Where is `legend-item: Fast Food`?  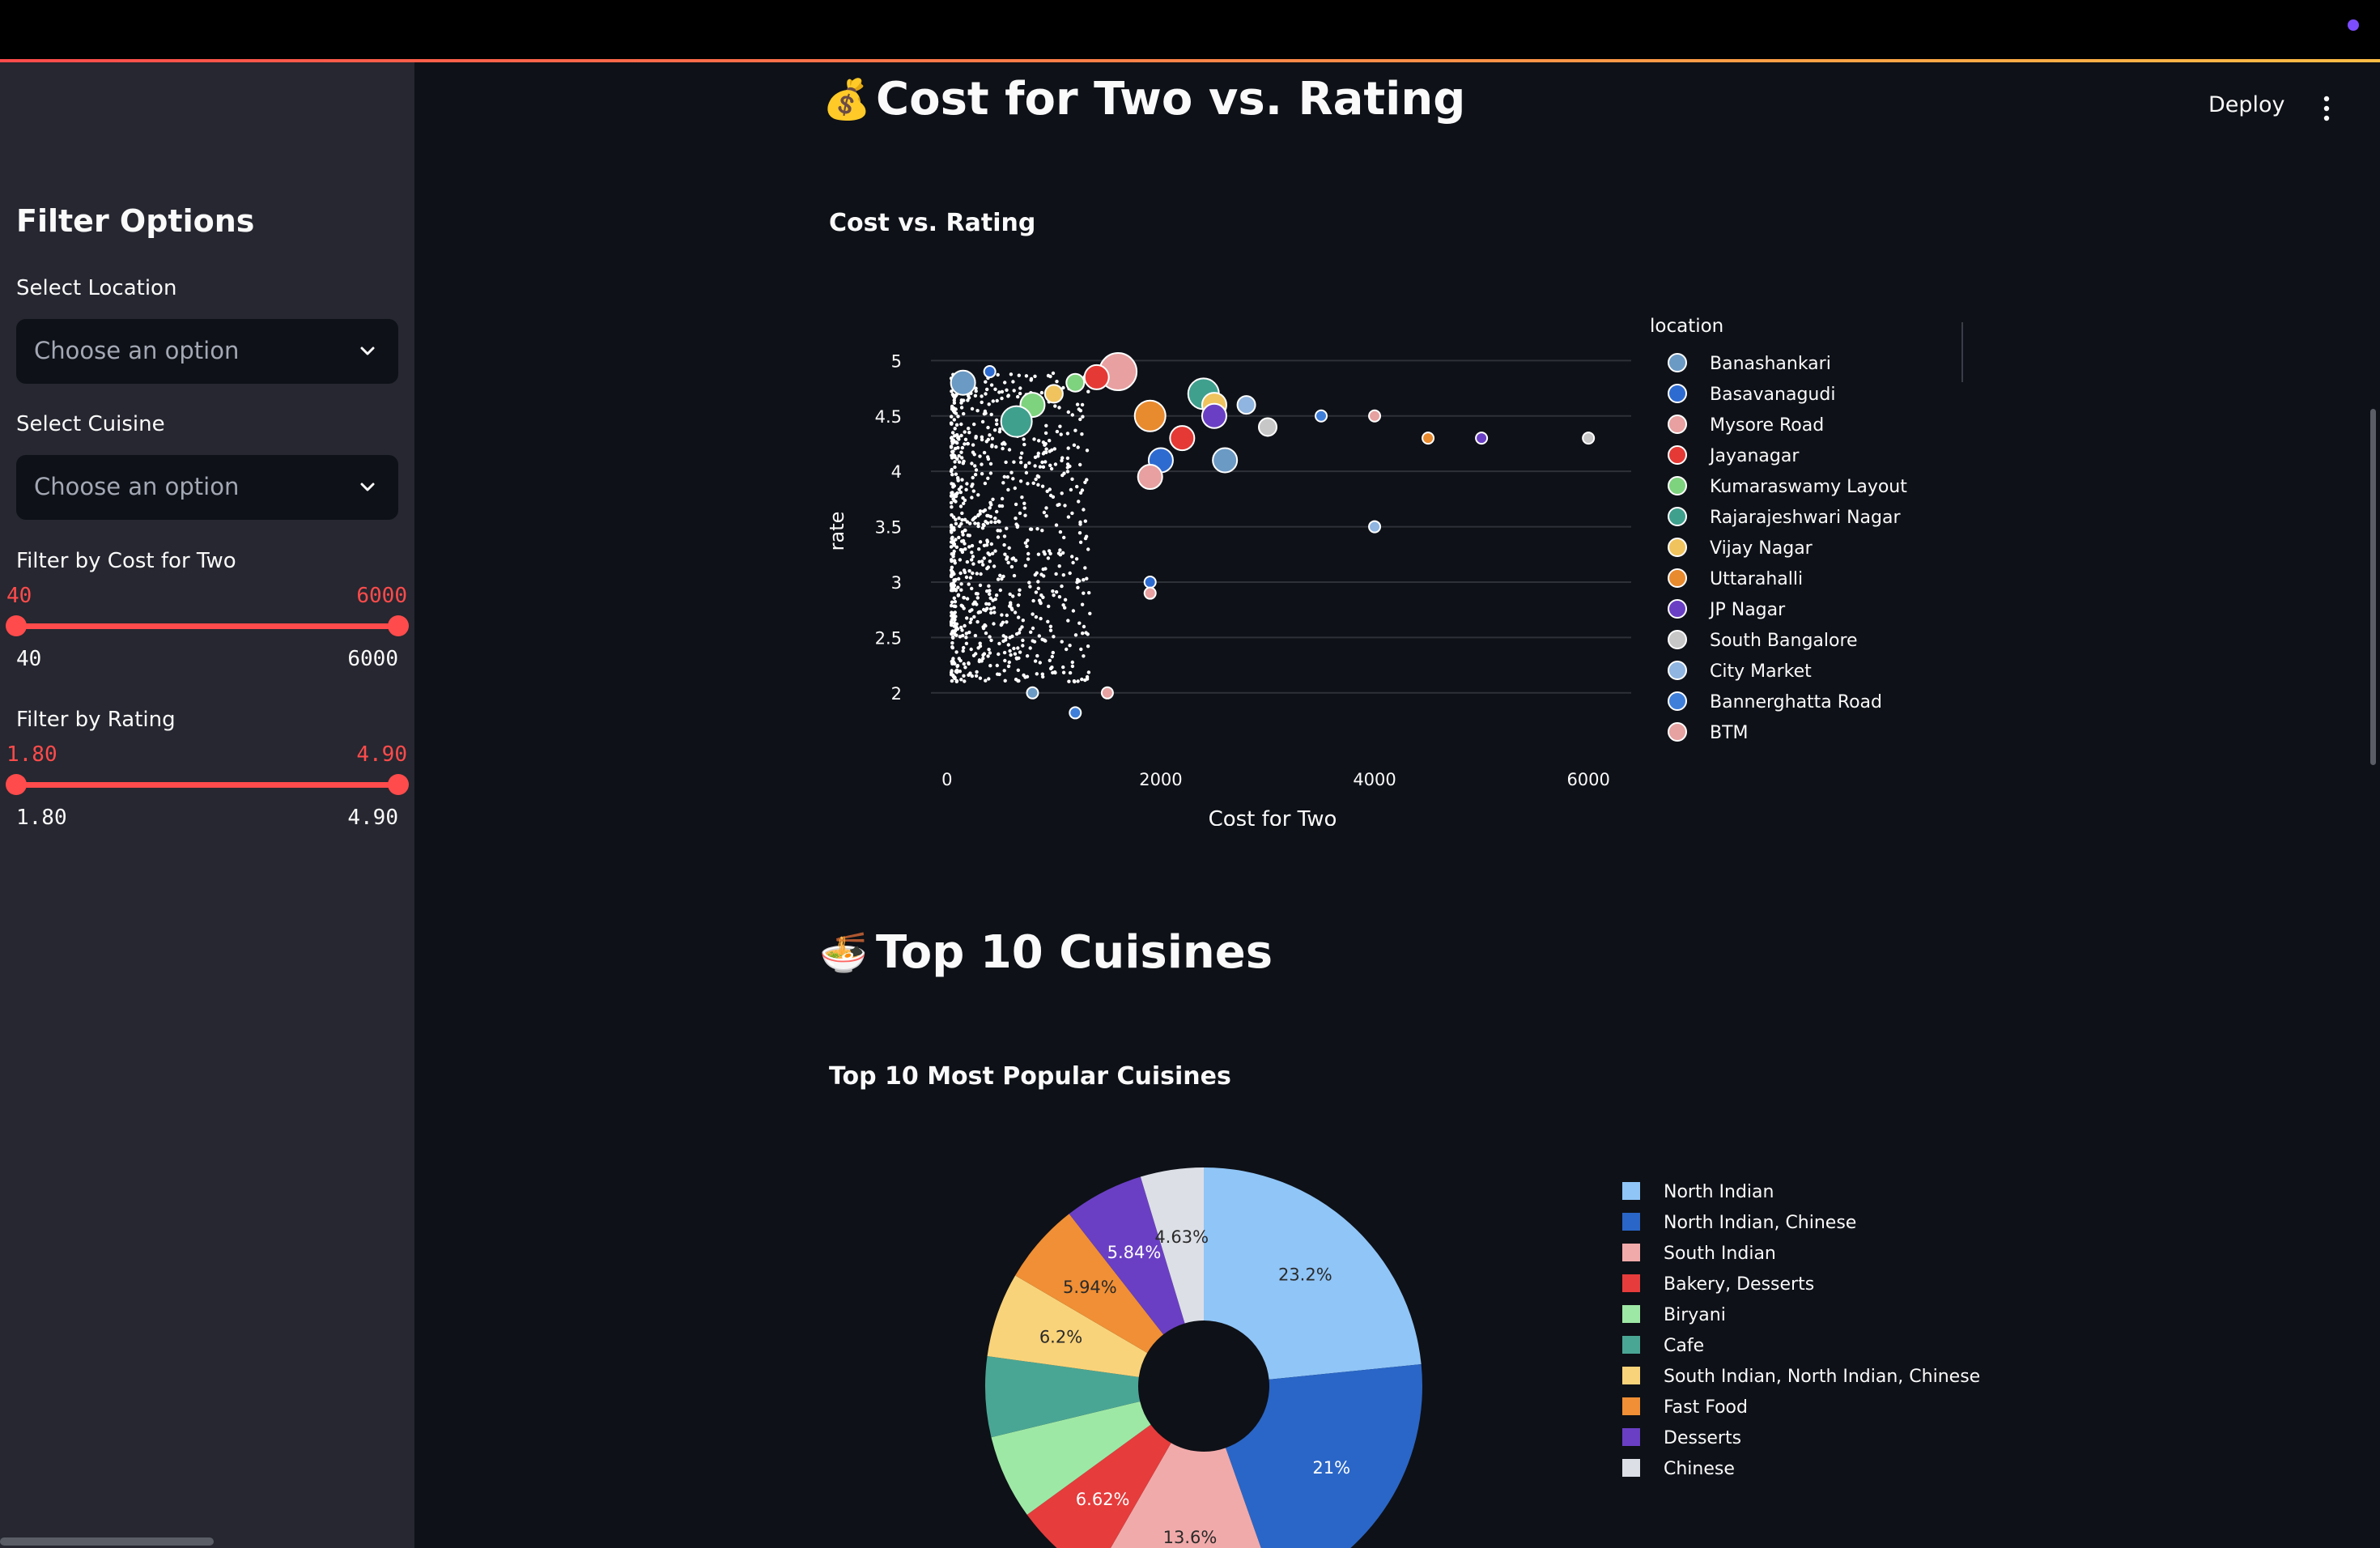 legend-item: Fast Food is located at coordinates (1706, 1408).